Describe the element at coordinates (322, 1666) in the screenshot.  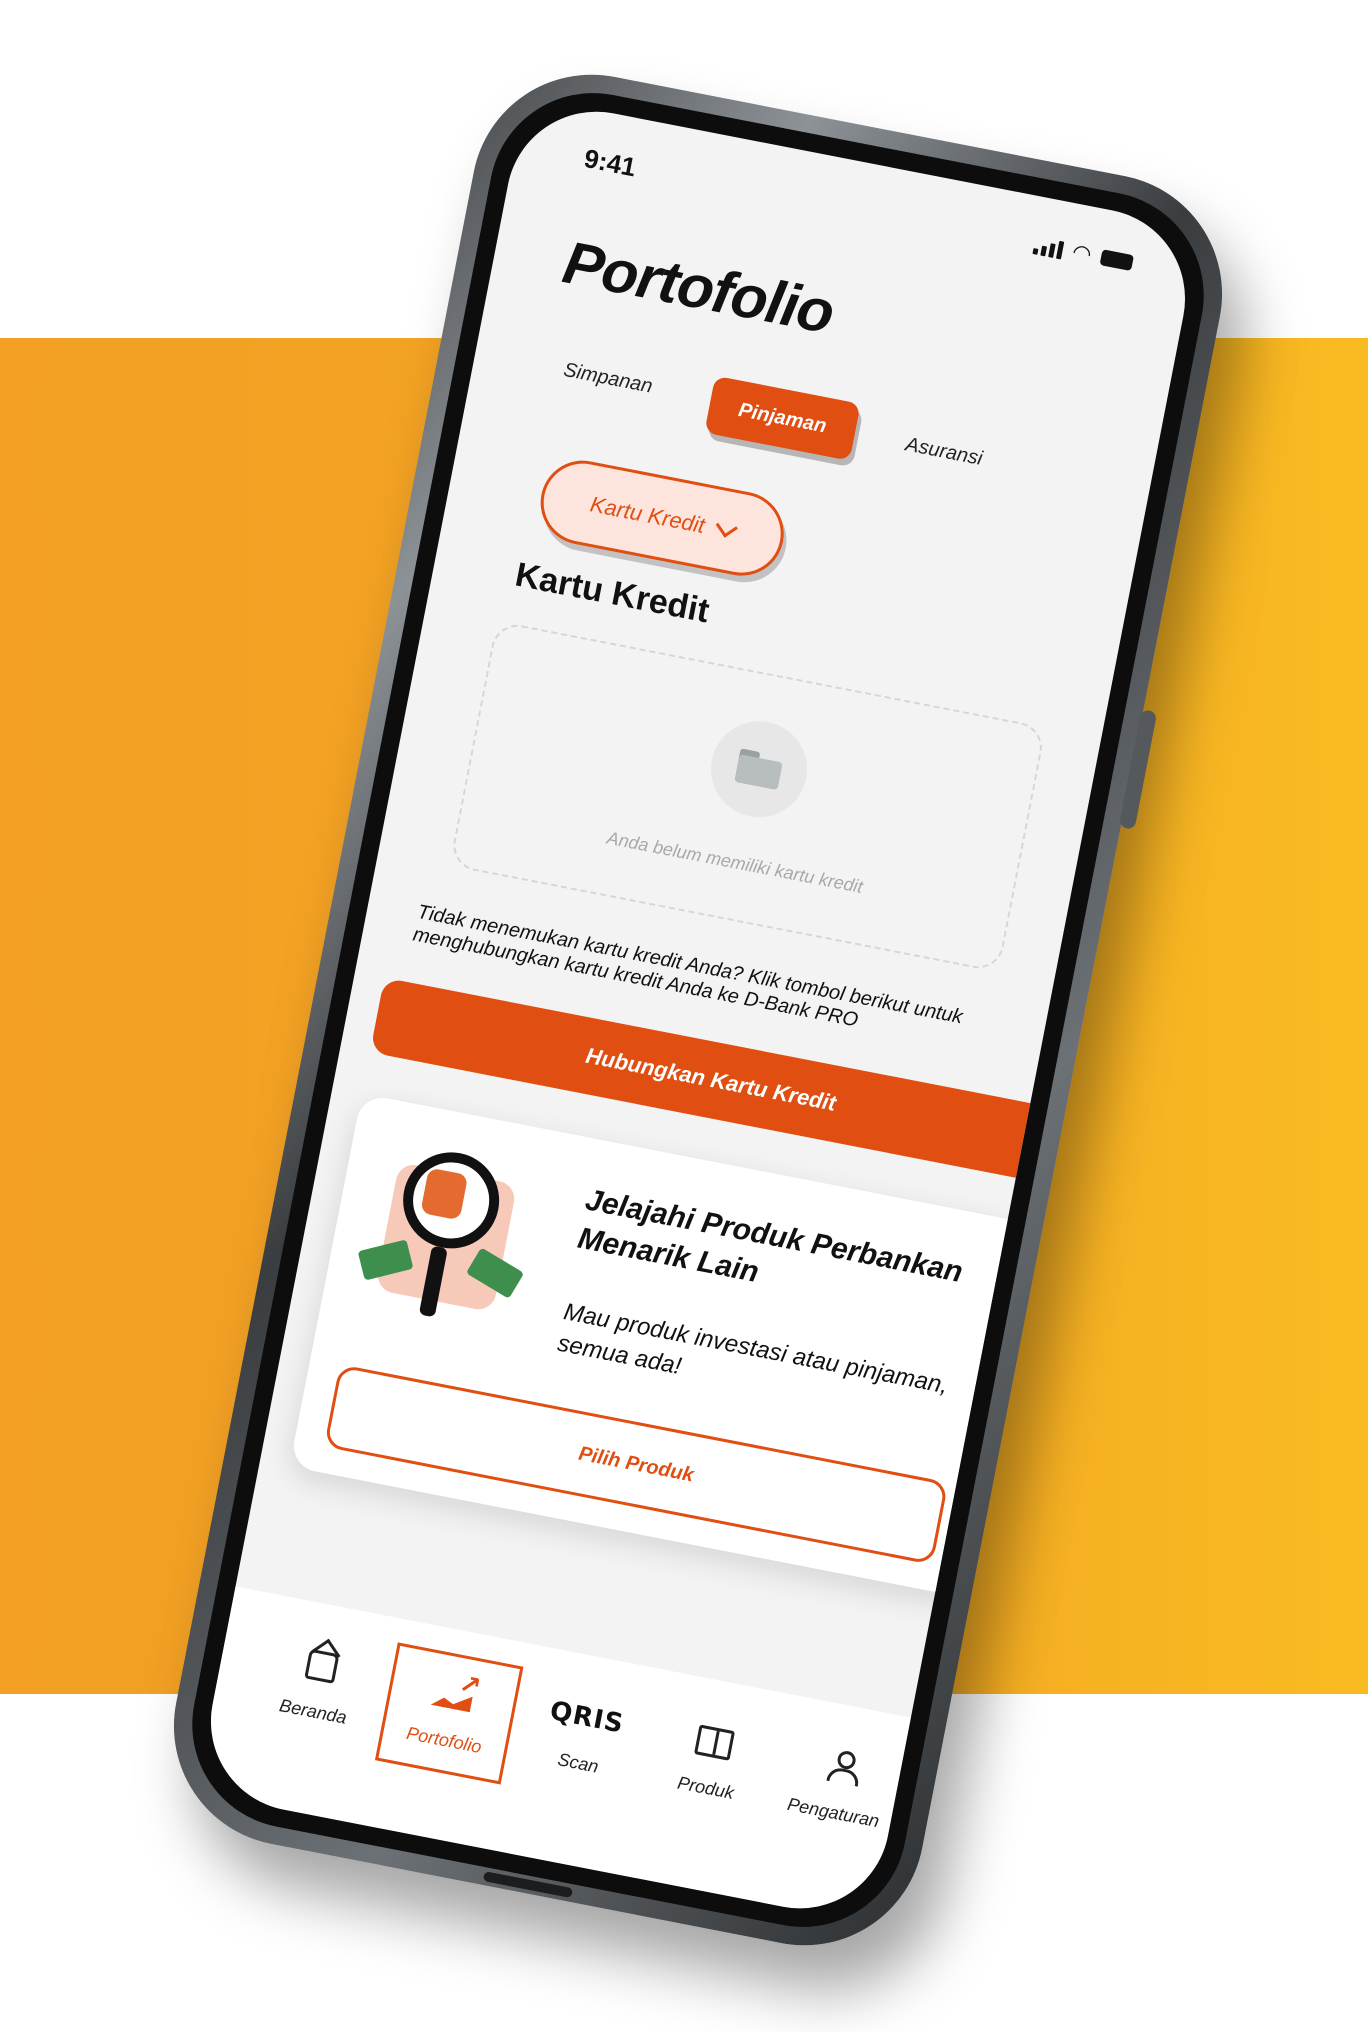
I see `home-icon` at that location.